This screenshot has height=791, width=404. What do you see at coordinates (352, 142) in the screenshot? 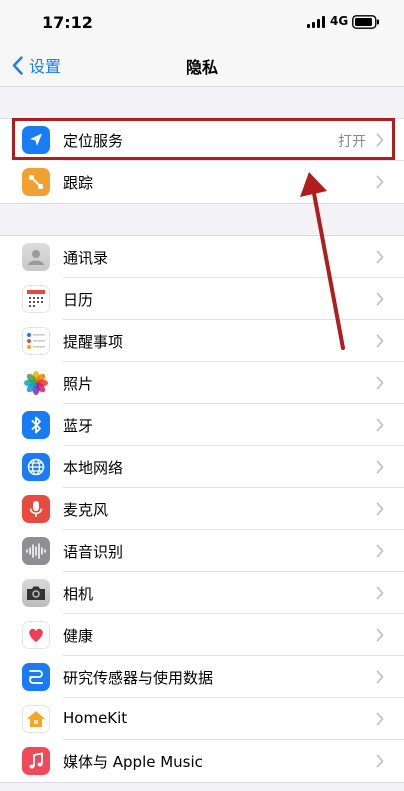
I see `location-services-status: 打开` at bounding box center [352, 142].